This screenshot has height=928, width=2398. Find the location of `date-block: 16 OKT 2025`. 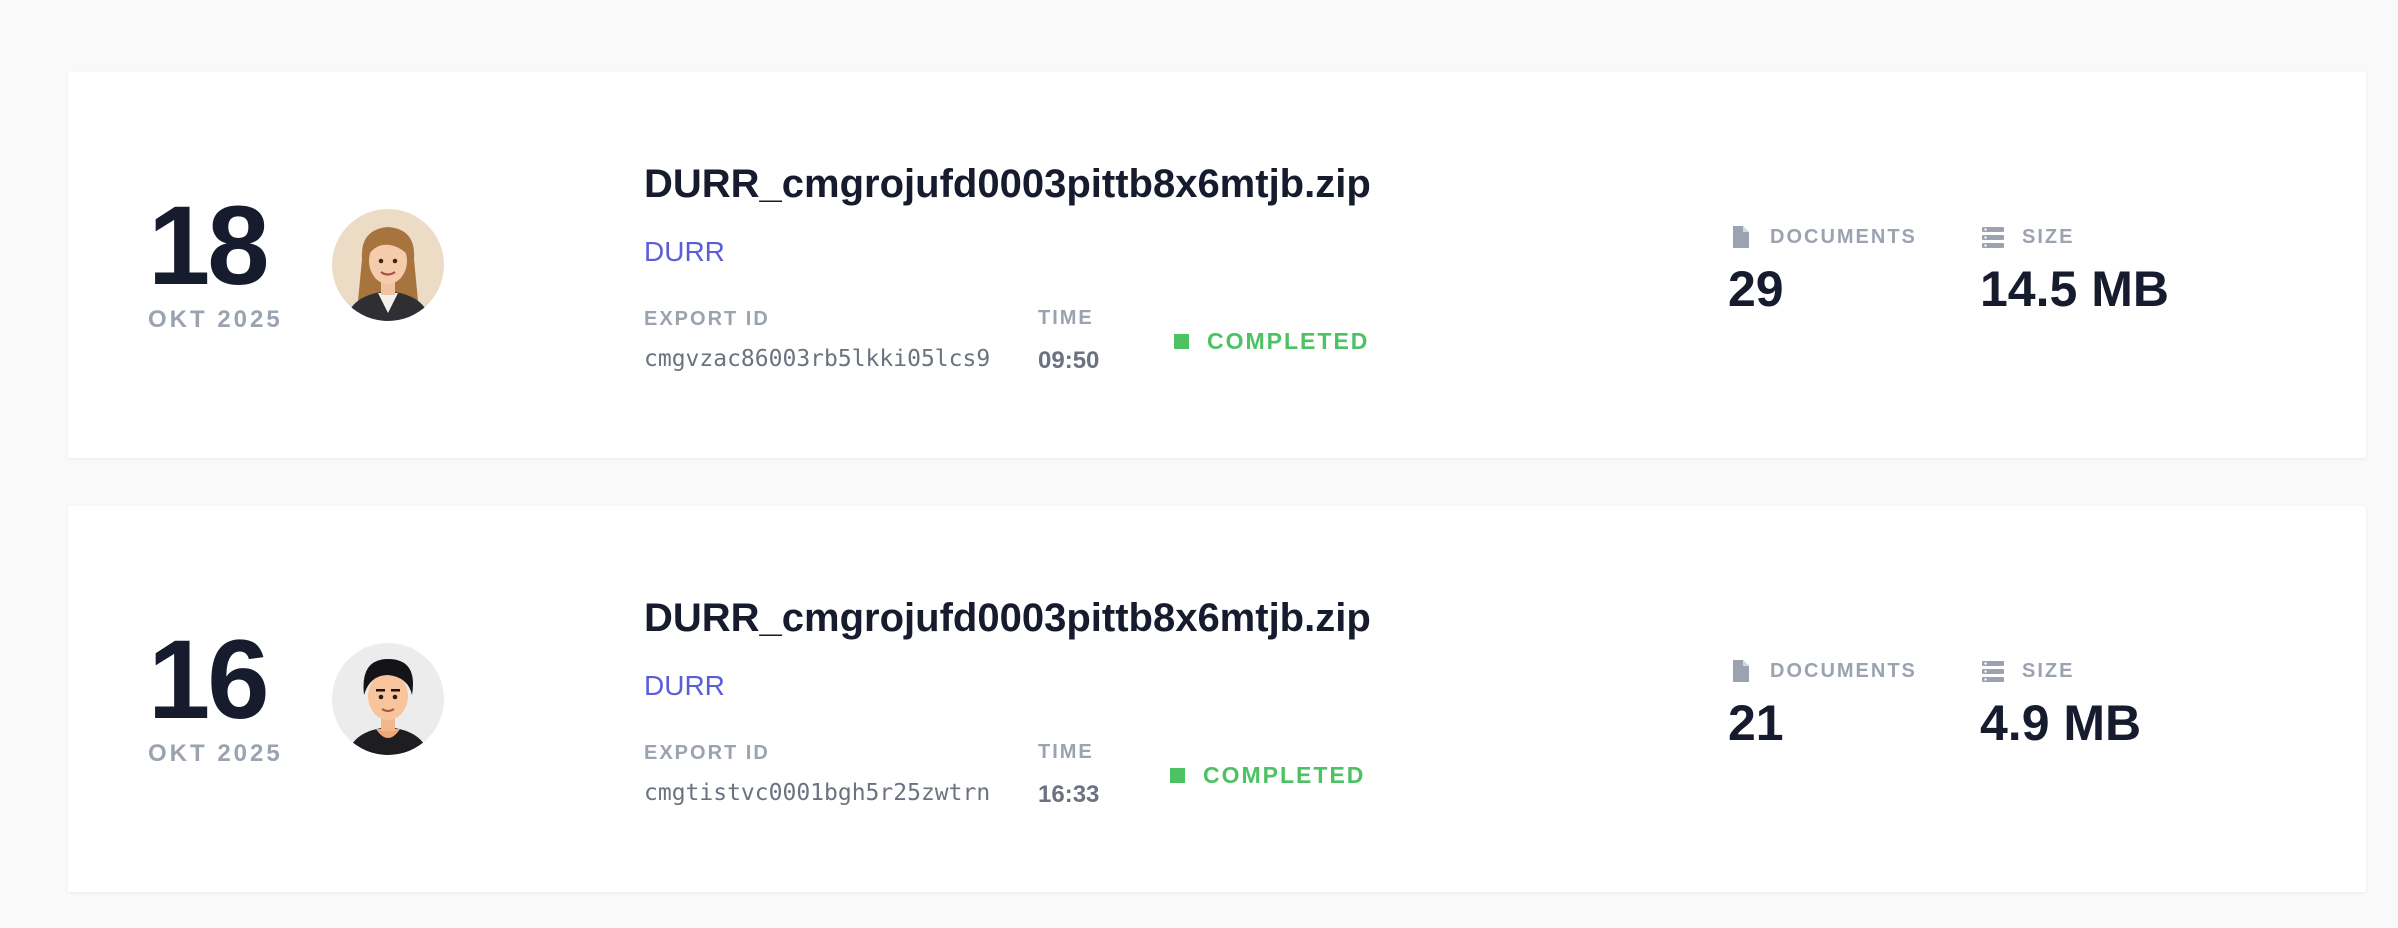

date-block: 16 OKT 2025 is located at coordinates (223, 696).